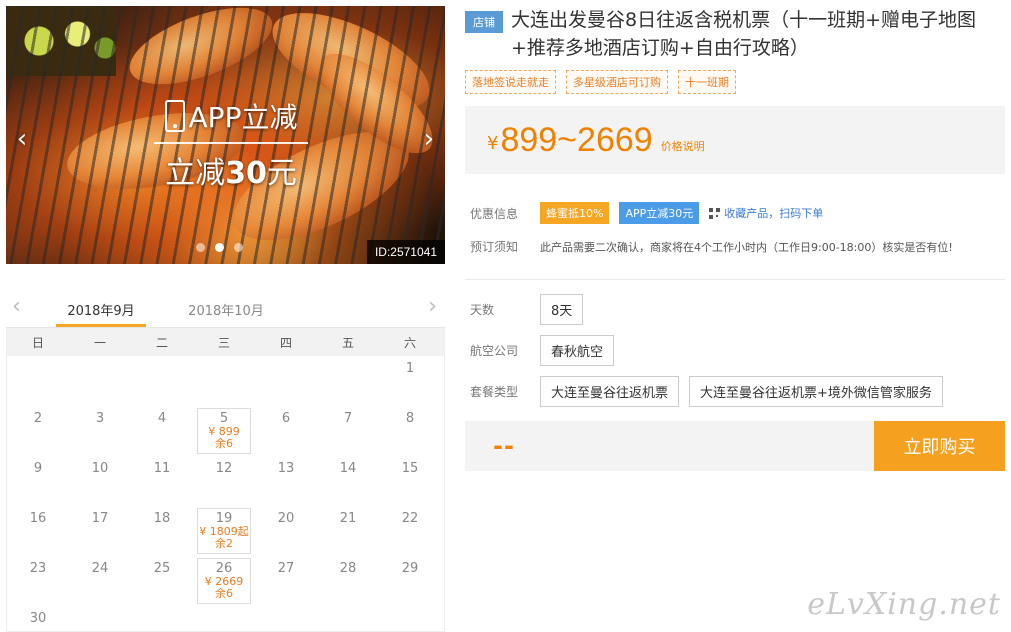 Image resolution: width=1011 pixels, height=632 pixels. What do you see at coordinates (224, 568) in the screenshot?
I see `calendar-day-number: 26` at bounding box center [224, 568].